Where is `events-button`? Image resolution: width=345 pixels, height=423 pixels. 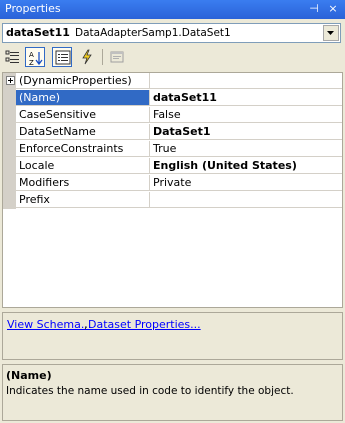 events-button is located at coordinates (87, 57).